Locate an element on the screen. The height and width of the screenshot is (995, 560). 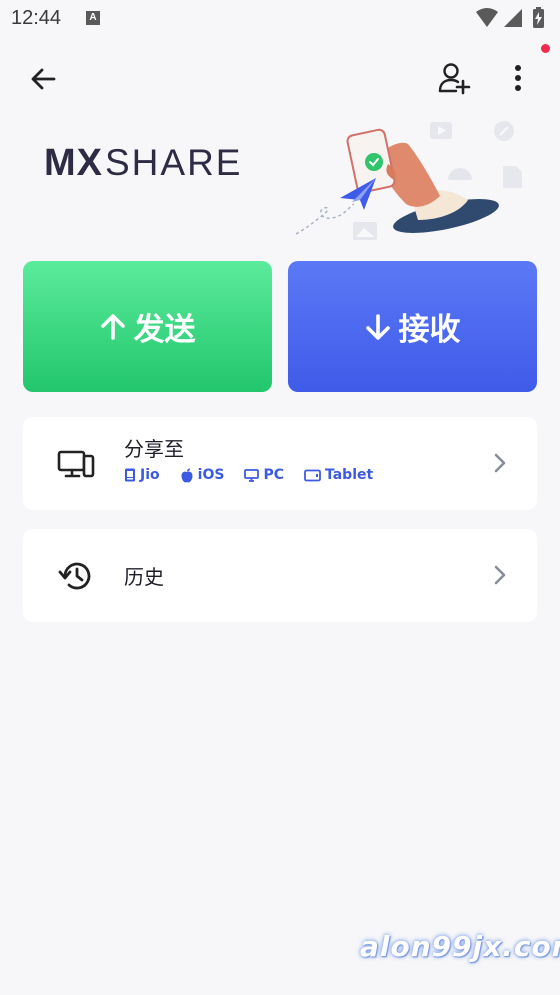
add-user-icon is located at coordinates (454, 79).